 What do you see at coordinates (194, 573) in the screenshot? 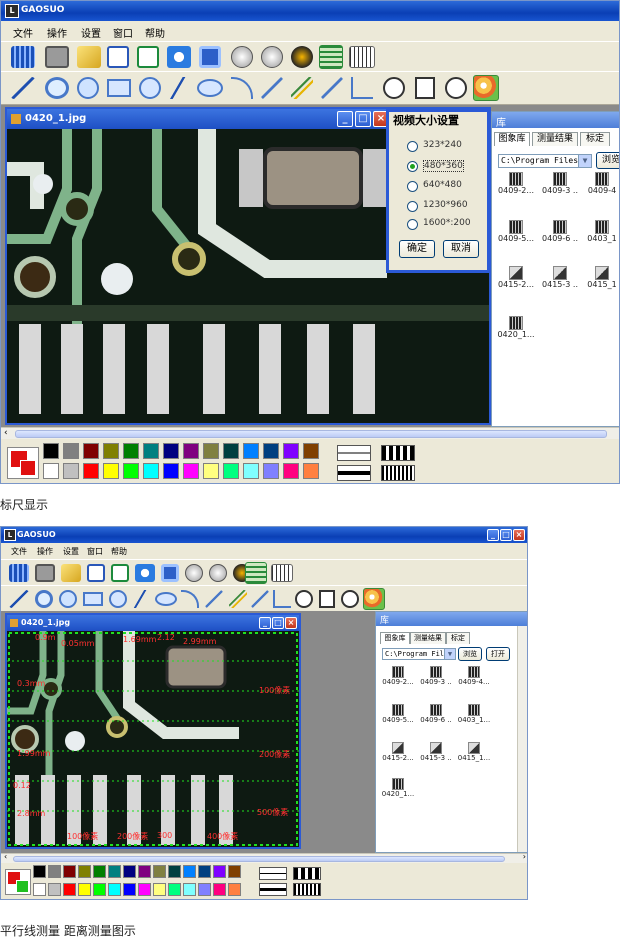
I see `pause-icon` at bounding box center [194, 573].